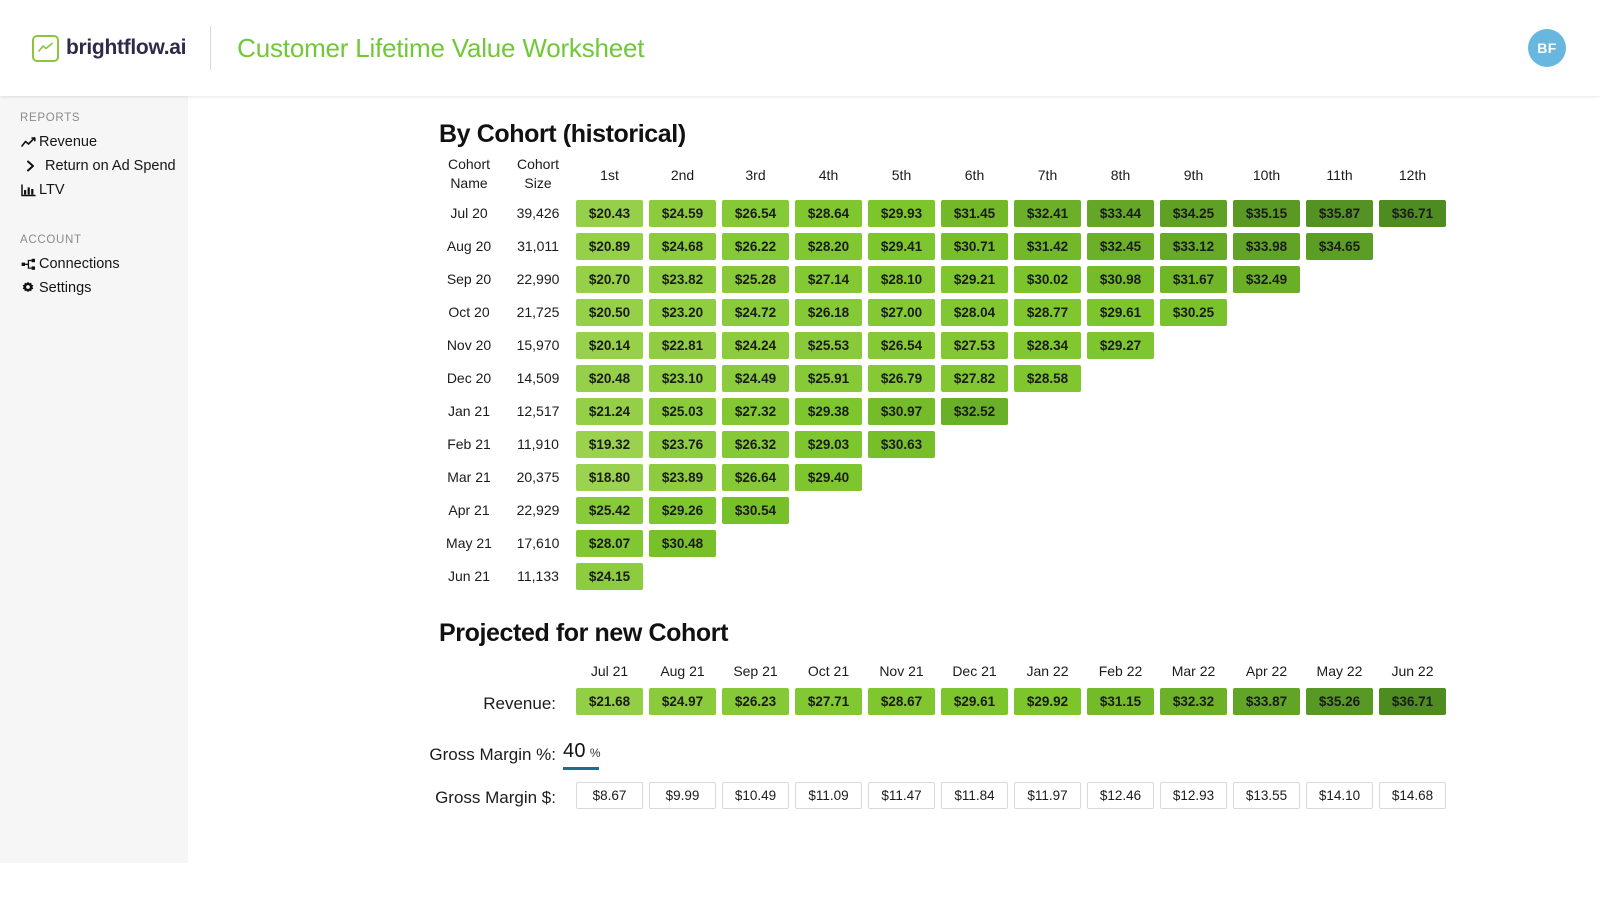 This screenshot has height=900, width=1600. Describe the element at coordinates (755, 312) in the screenshot. I see `ltv-cell: $24.72` at that location.